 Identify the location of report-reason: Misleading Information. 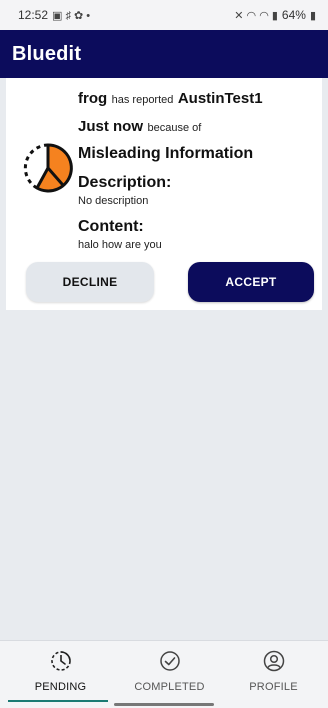
(166, 153).